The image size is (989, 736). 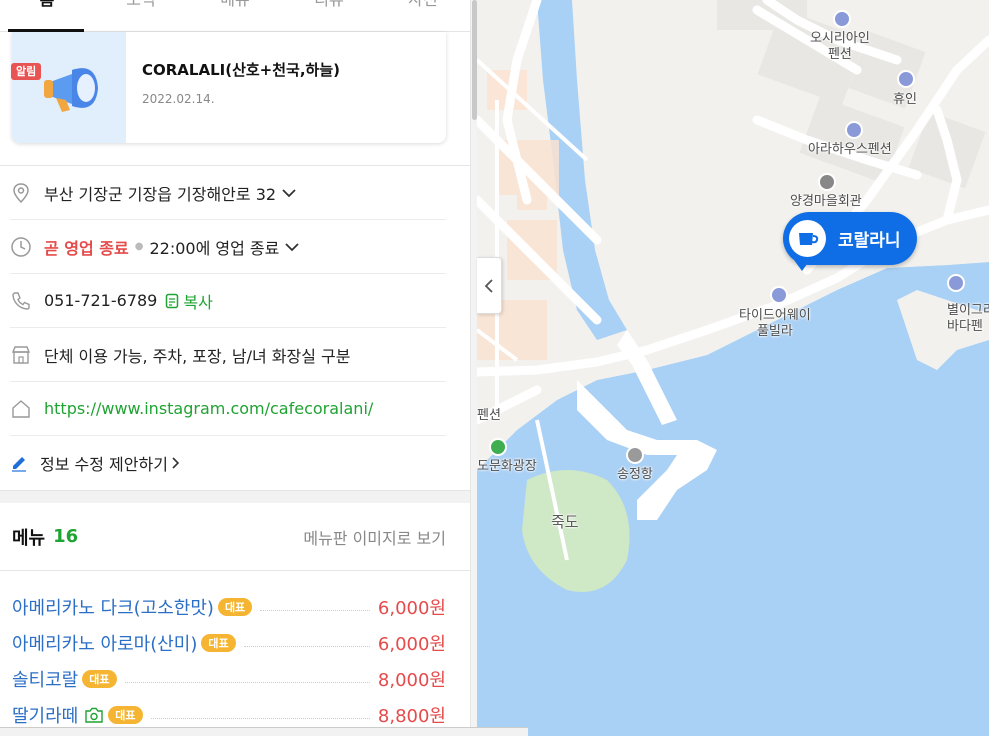 I want to click on cafe-cup-icon, so click(x=807, y=238).